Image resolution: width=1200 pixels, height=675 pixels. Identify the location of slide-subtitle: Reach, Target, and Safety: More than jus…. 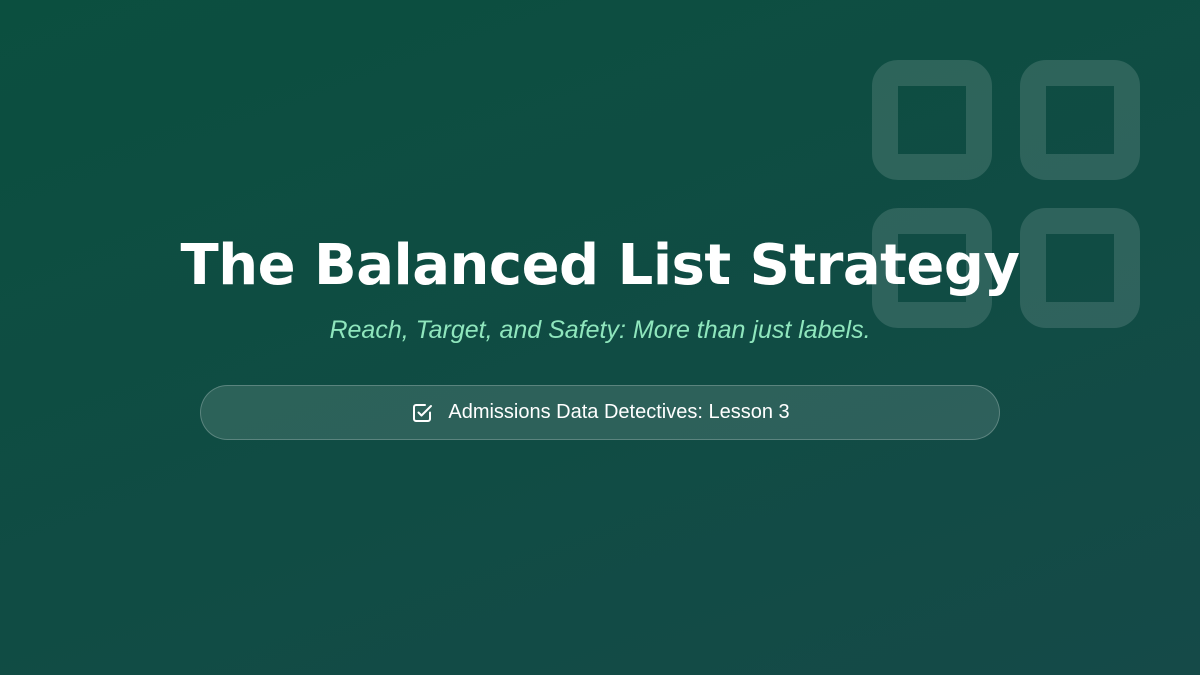
(600, 330).